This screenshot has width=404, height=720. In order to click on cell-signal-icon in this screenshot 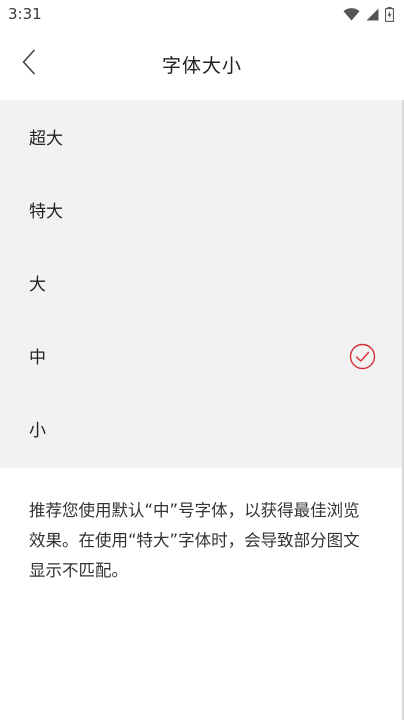, I will do `click(372, 14)`.